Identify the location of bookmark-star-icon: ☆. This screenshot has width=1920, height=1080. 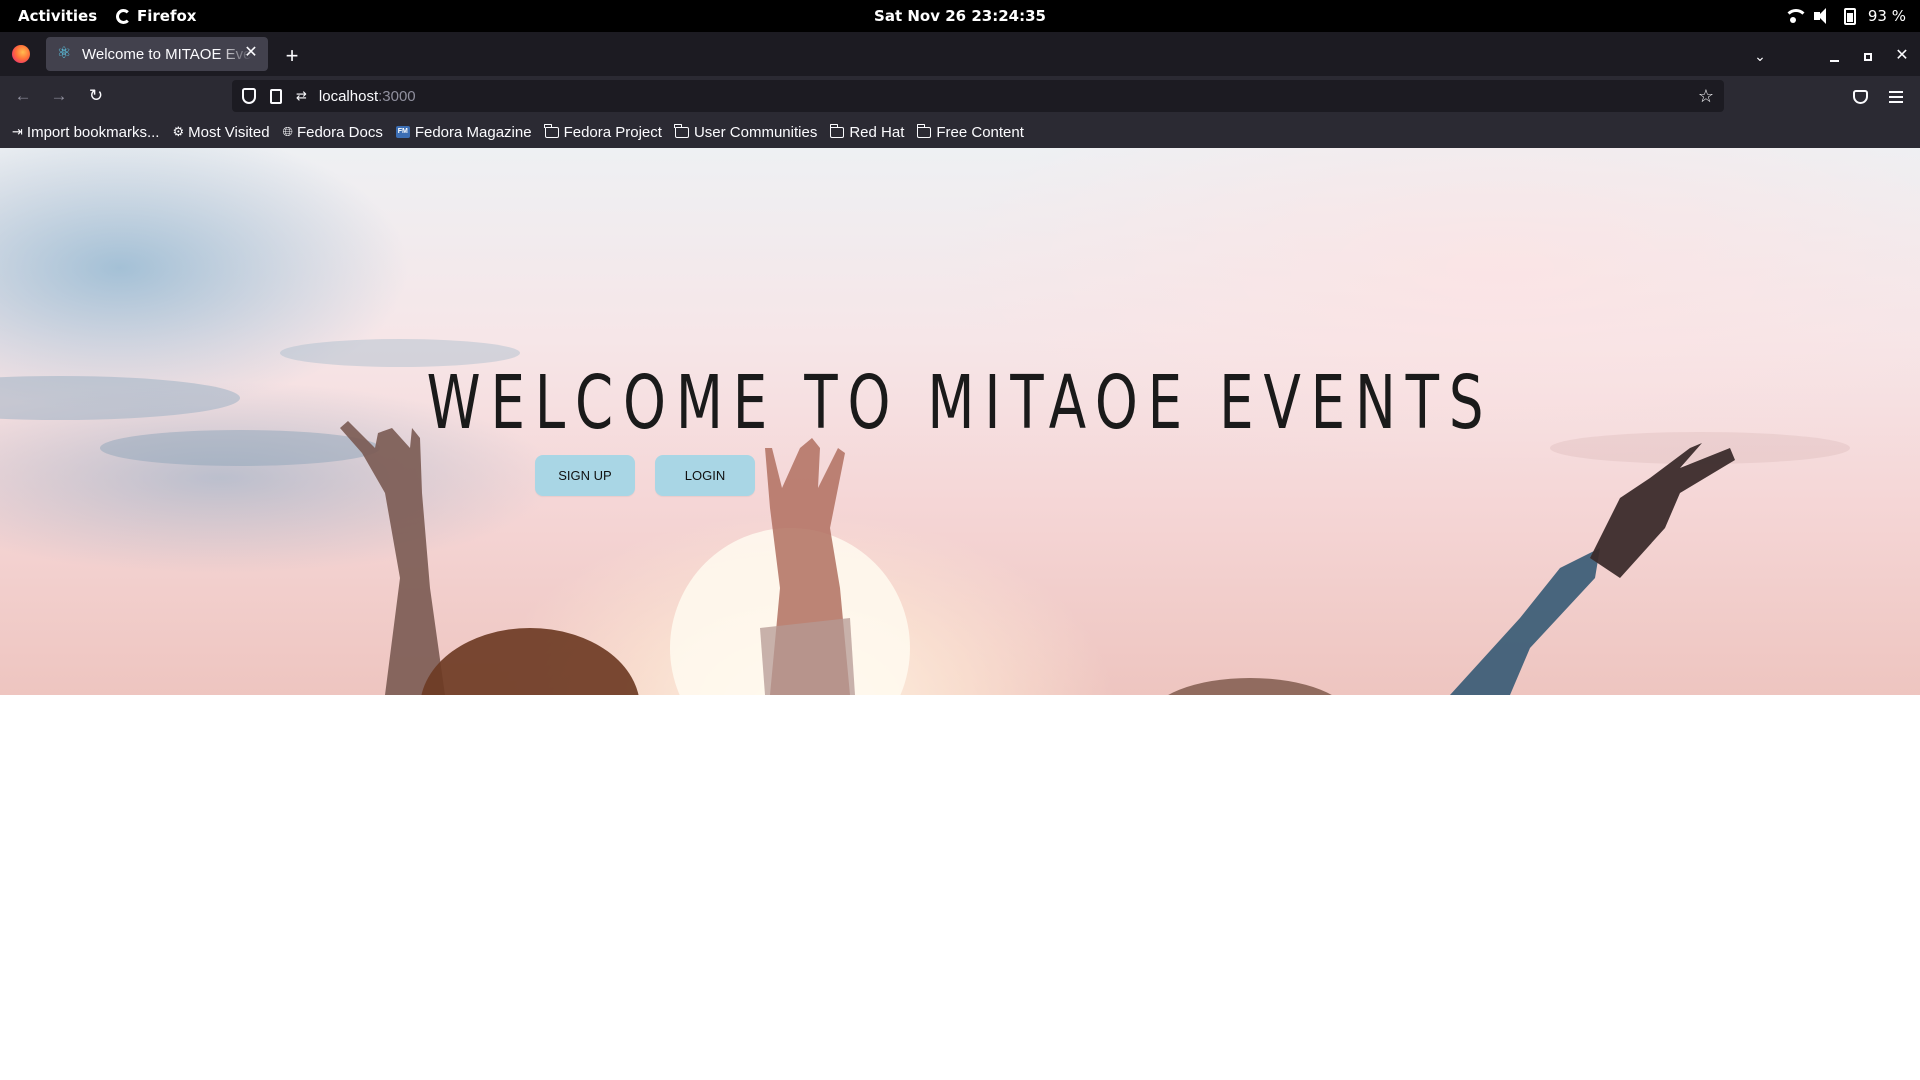
(1706, 96).